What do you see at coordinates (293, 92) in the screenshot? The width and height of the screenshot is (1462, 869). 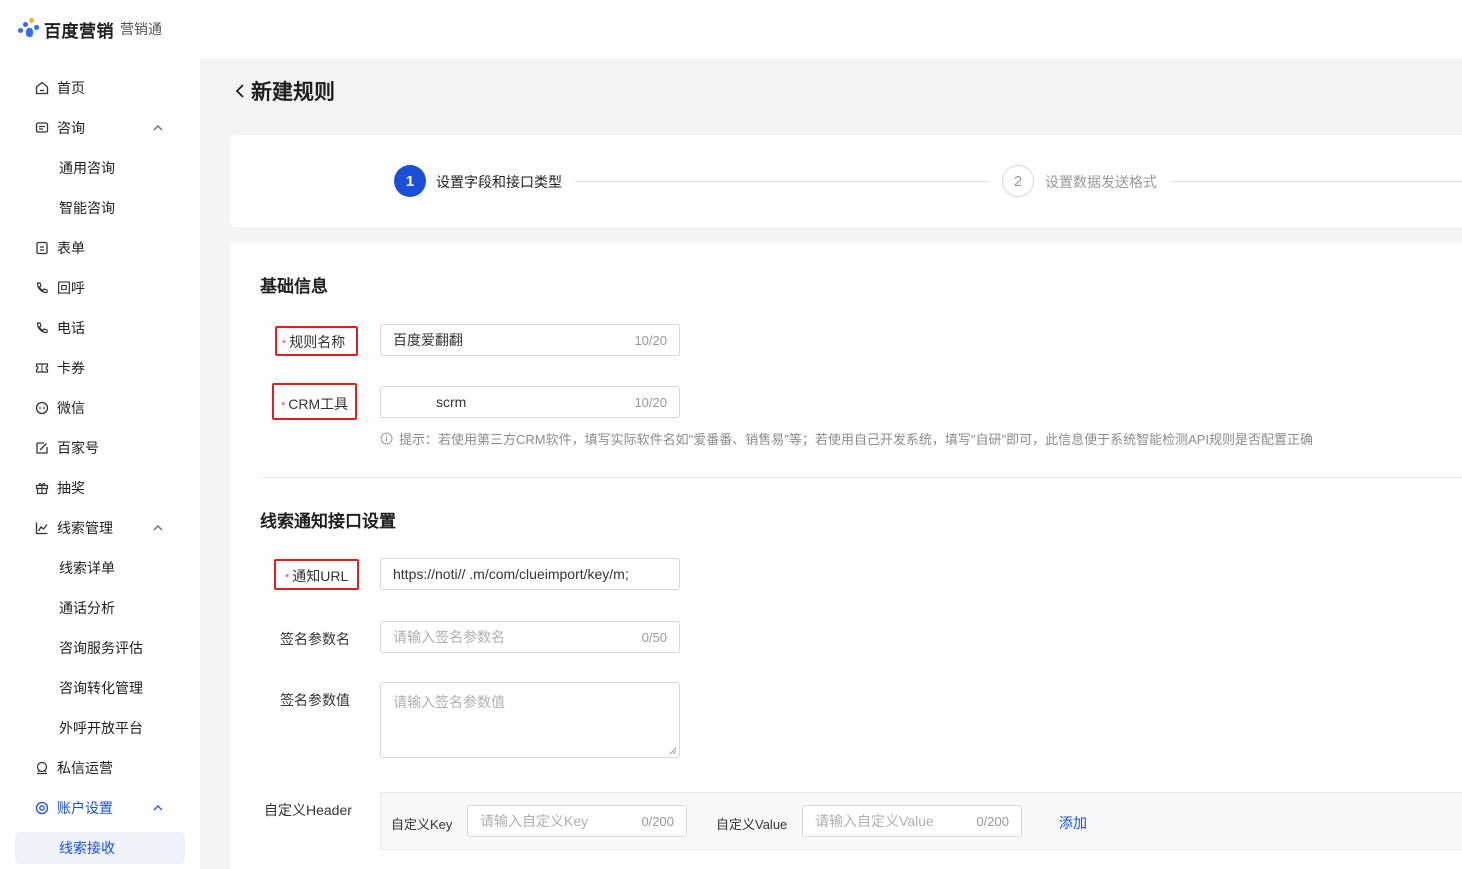 I see `page-title: 新建规则` at bounding box center [293, 92].